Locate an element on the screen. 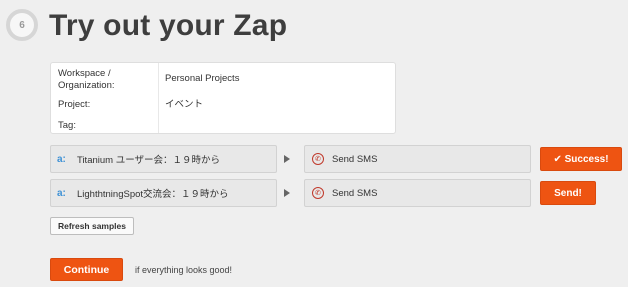  trigger-sample-box: a: Titanium ユーザー会：１９時から is located at coordinates (163, 159).